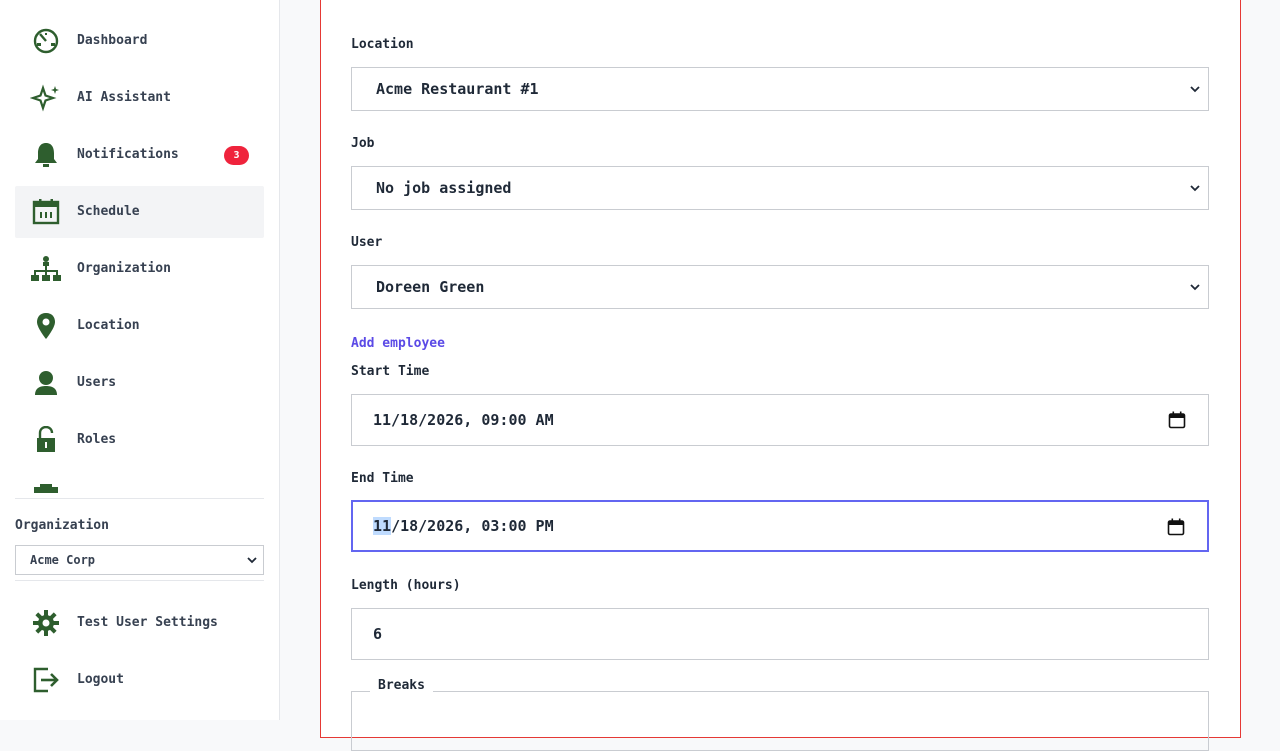  Describe the element at coordinates (147, 622) in the screenshot. I see `test-user-settings-label: Test User Settings` at that location.